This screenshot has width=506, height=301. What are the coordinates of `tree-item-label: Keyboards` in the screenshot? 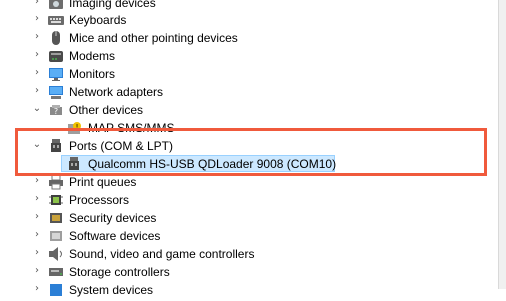 It's located at (98, 20).